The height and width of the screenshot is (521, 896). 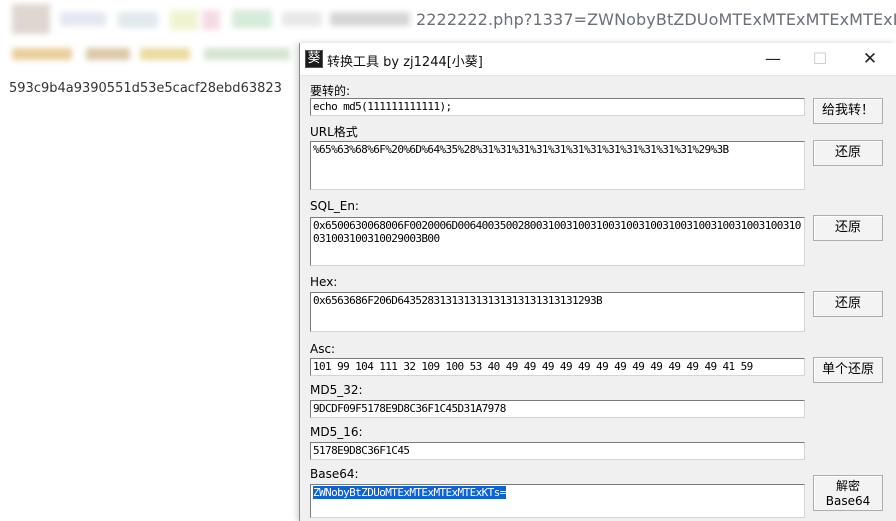 What do you see at coordinates (848, 370) in the screenshot?
I see `asc-single-restore-button: 单个还原` at bounding box center [848, 370].